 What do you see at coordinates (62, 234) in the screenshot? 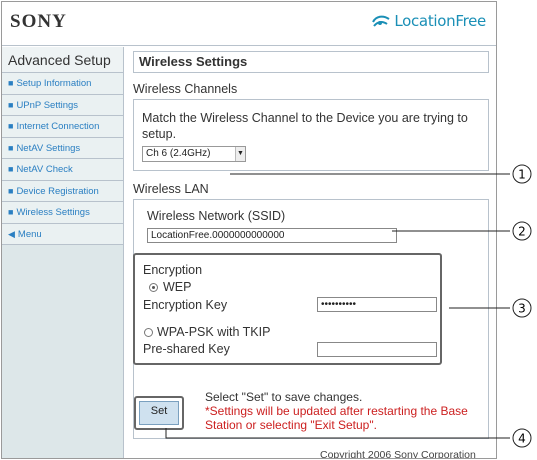
I see `sidebar-item-menu: ◀ Menu` at bounding box center [62, 234].